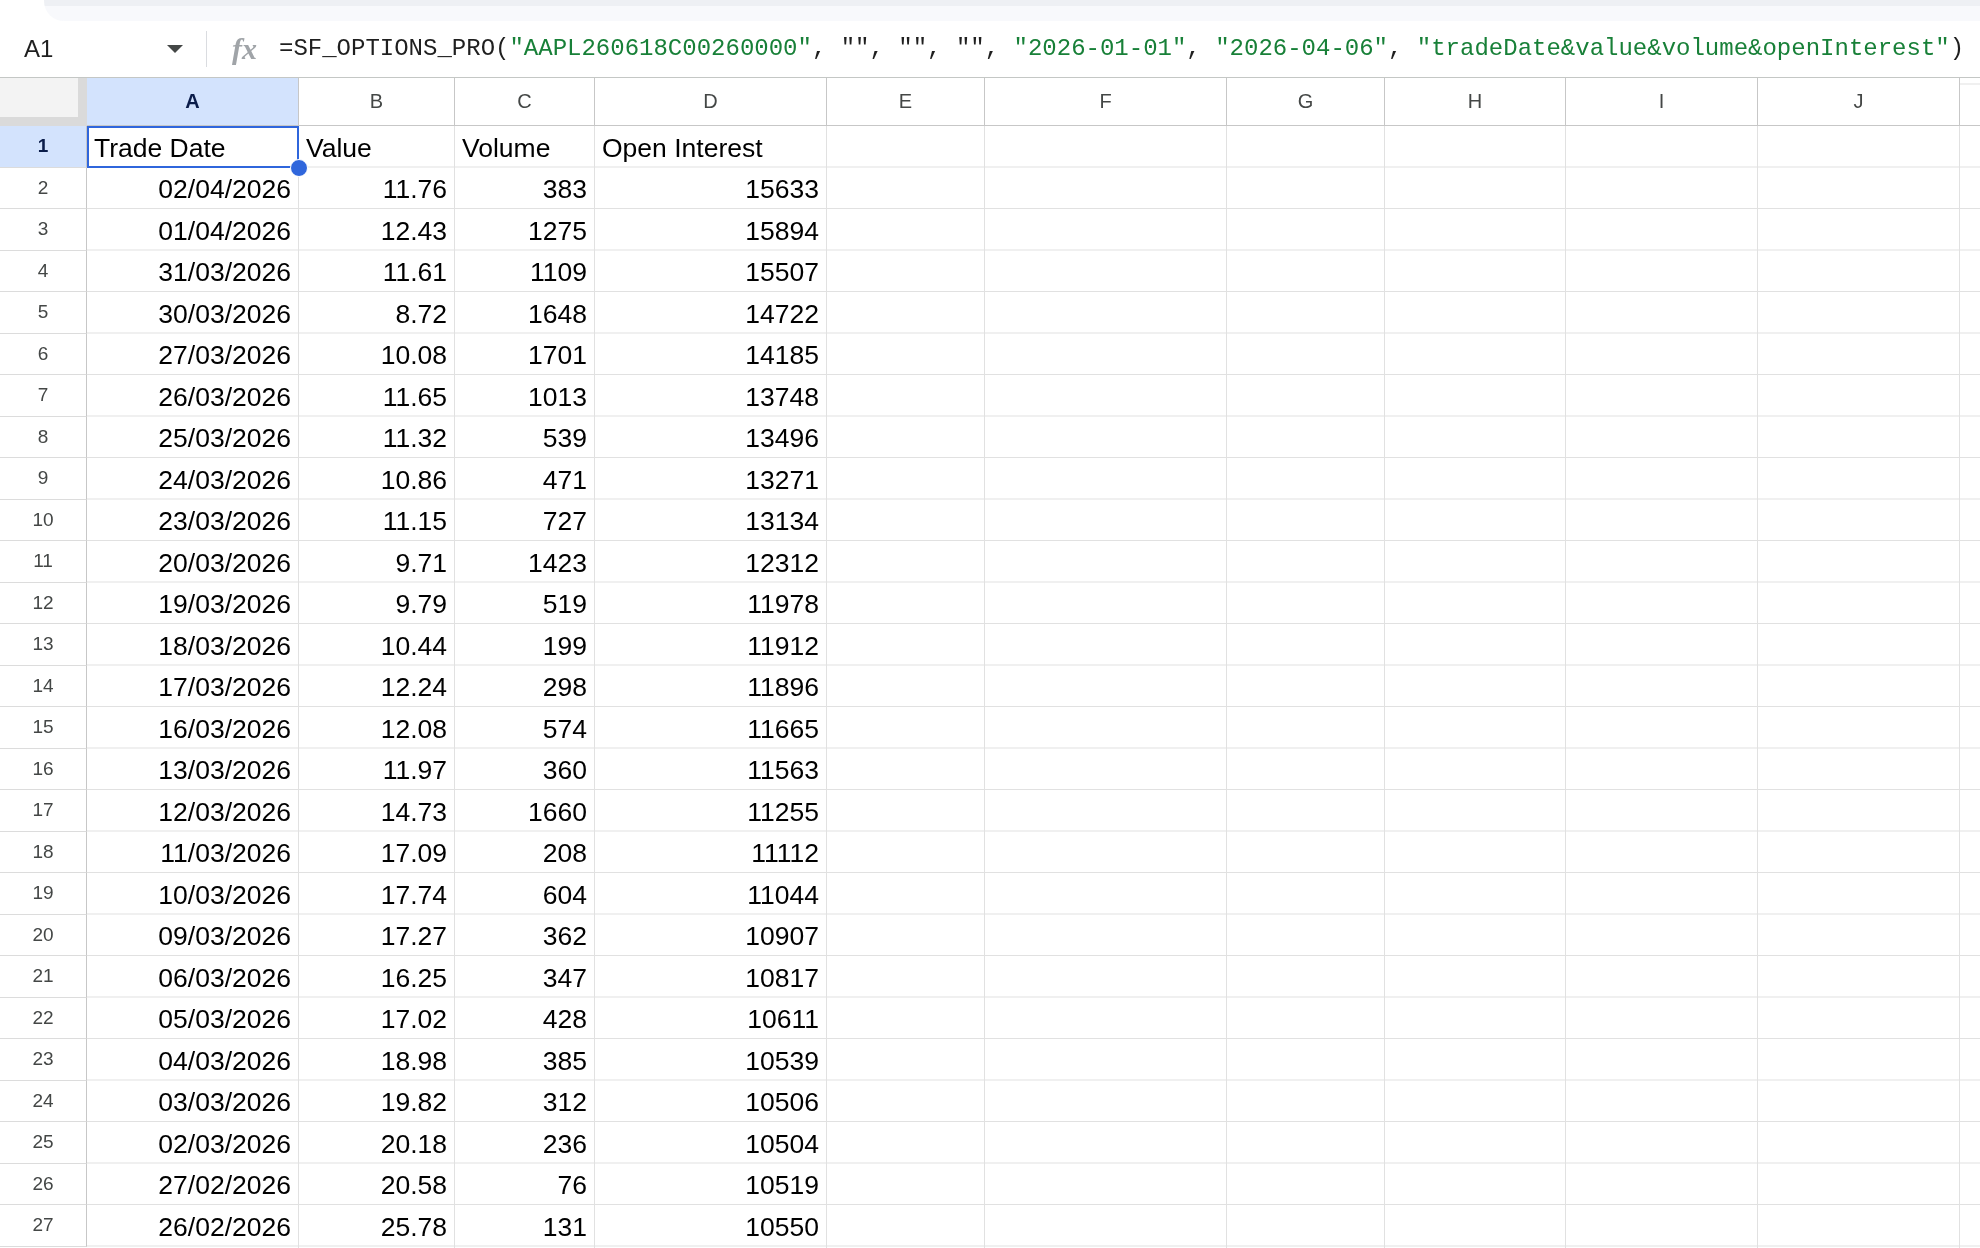 The width and height of the screenshot is (1980, 1248). Describe the element at coordinates (525, 188) in the screenshot. I see `spreadsheet-cell: 383` at that location.